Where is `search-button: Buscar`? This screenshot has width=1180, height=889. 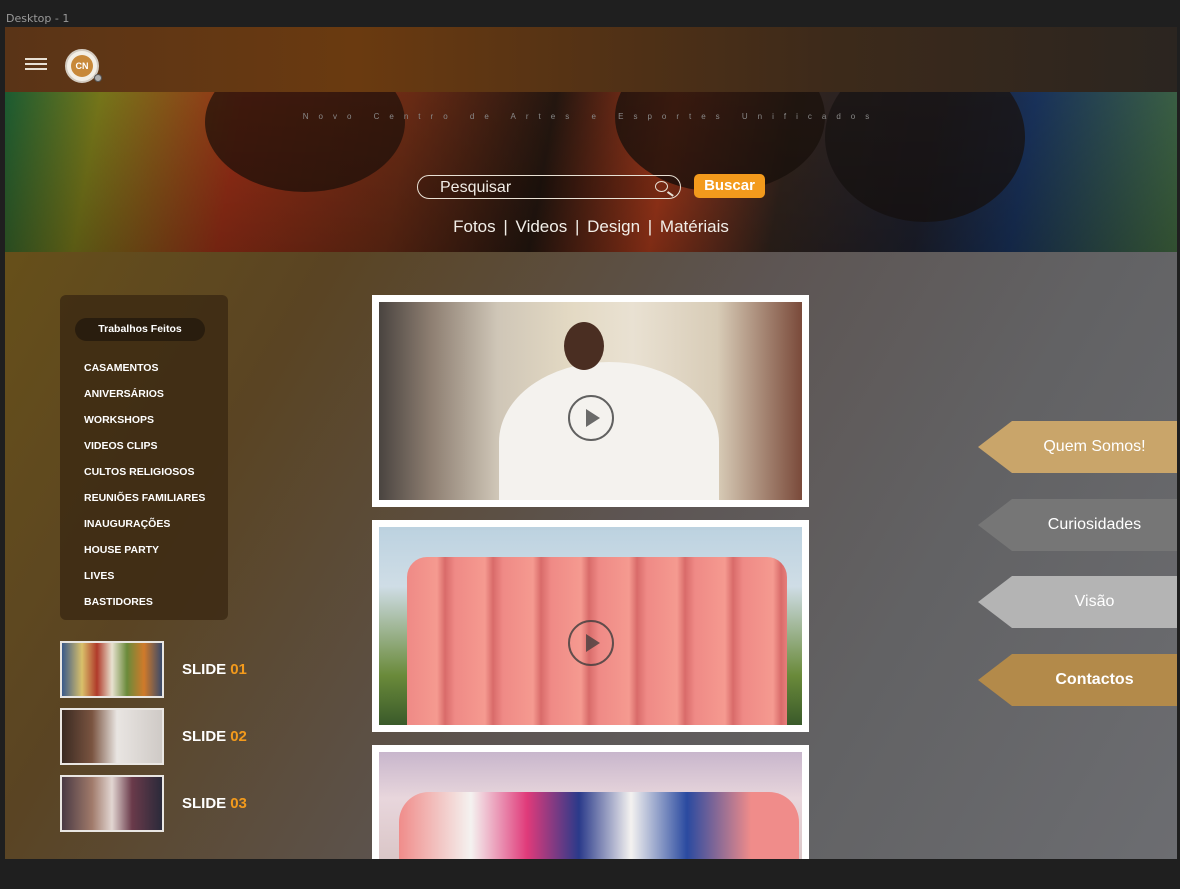 search-button: Buscar is located at coordinates (729, 186).